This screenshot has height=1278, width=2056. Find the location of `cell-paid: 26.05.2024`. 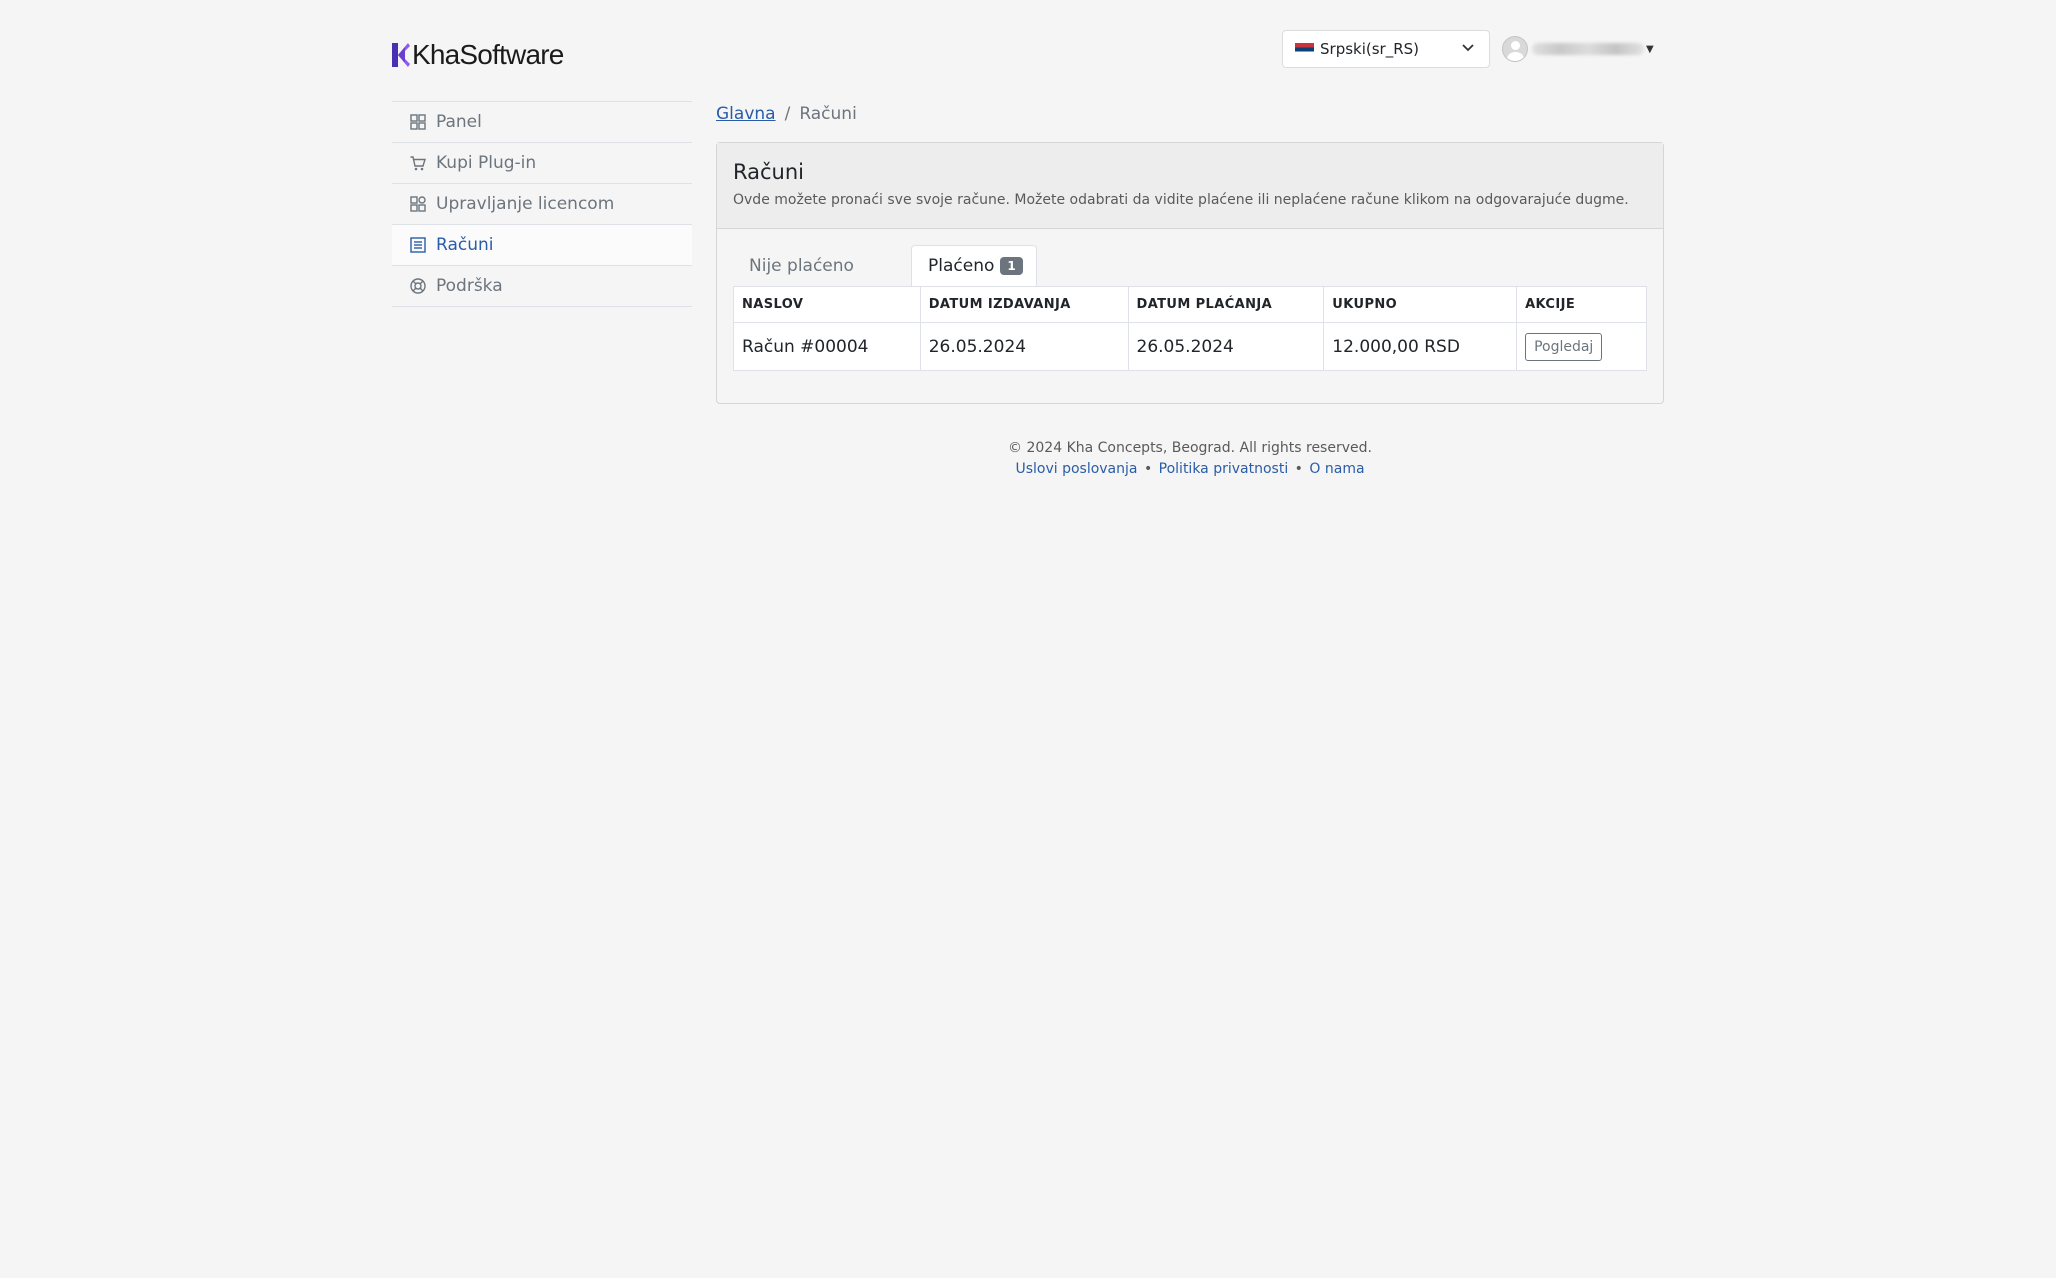

cell-paid: 26.05.2024 is located at coordinates (1226, 346).